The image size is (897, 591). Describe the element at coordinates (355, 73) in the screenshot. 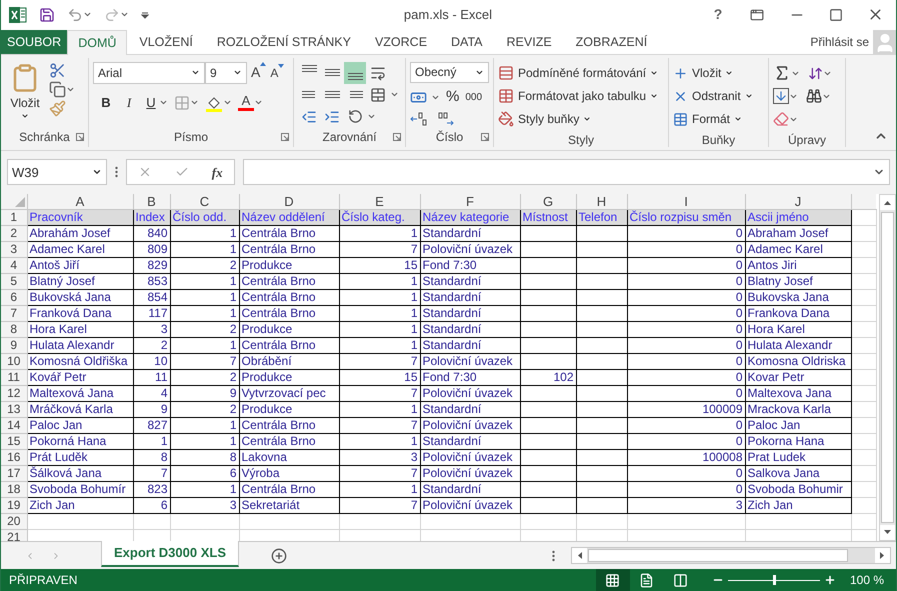

I see `vertical-align-button` at that location.